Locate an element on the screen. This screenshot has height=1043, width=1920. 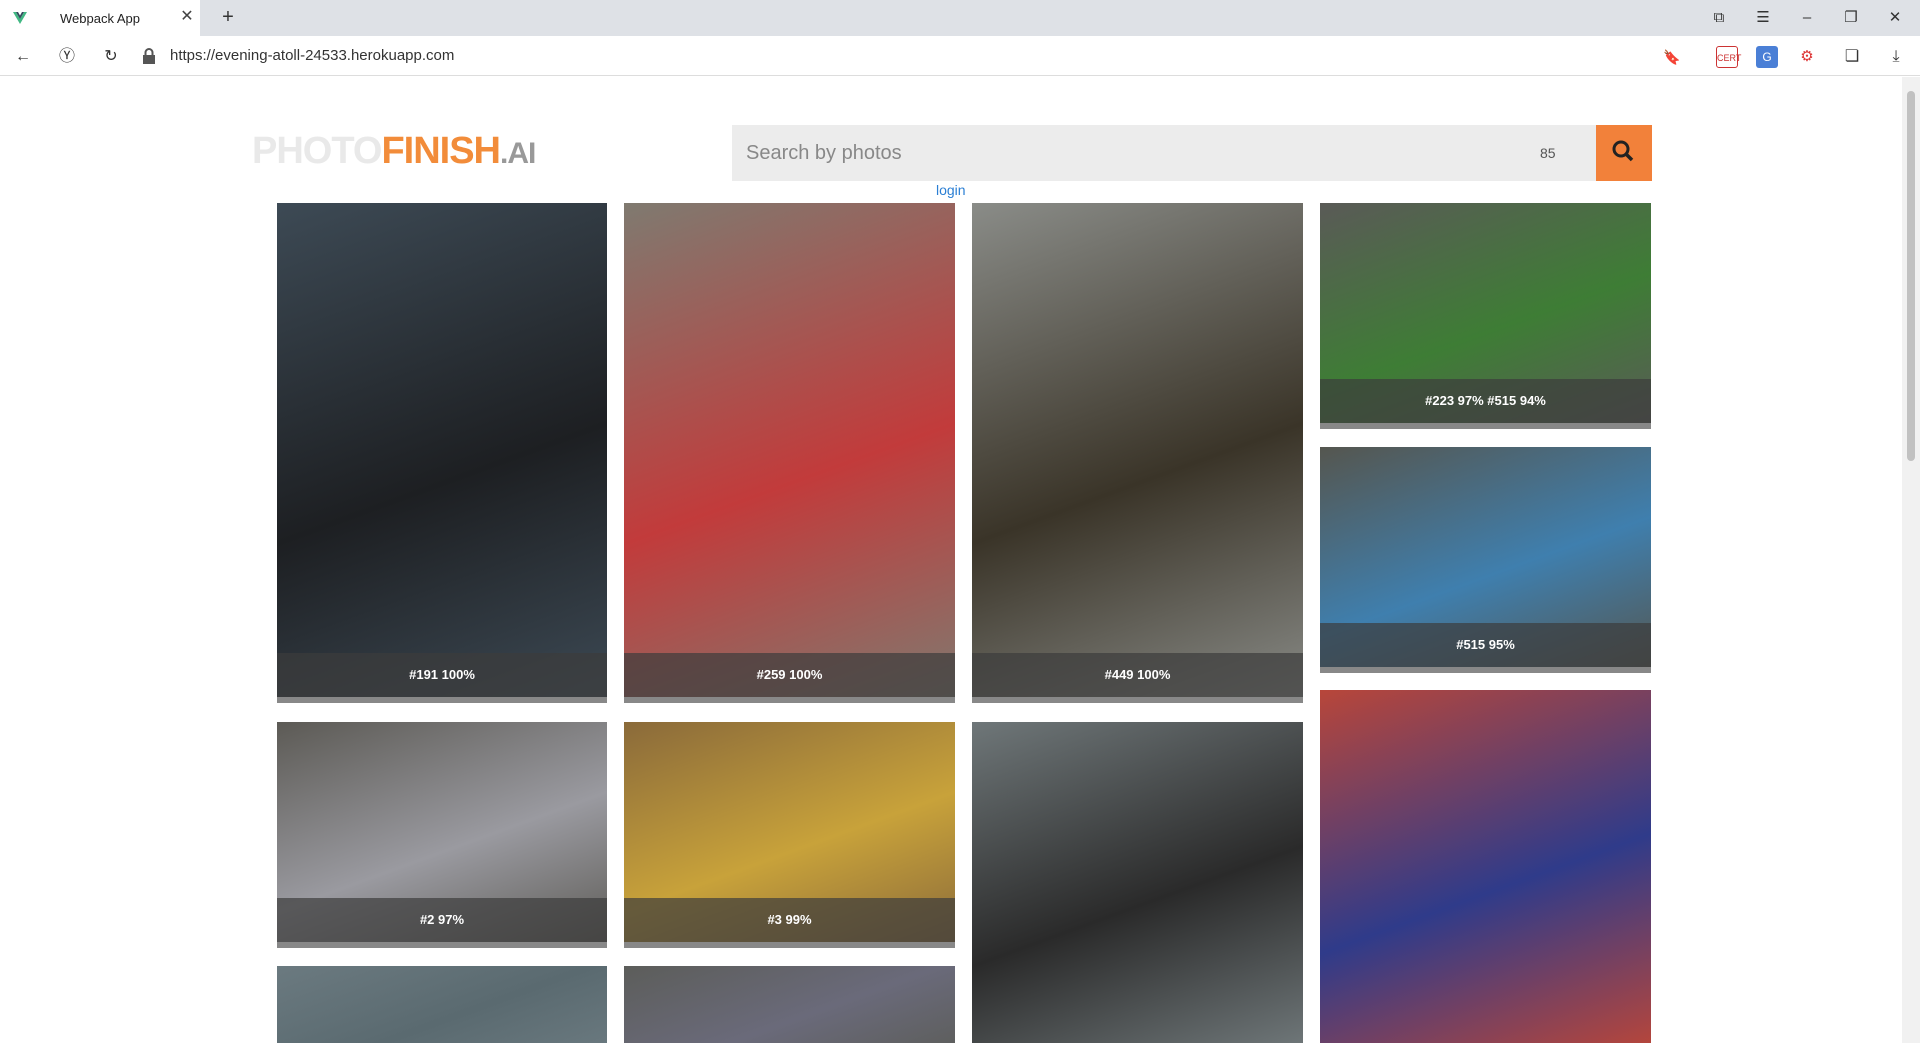
login-link: login is located at coordinates (951, 190).